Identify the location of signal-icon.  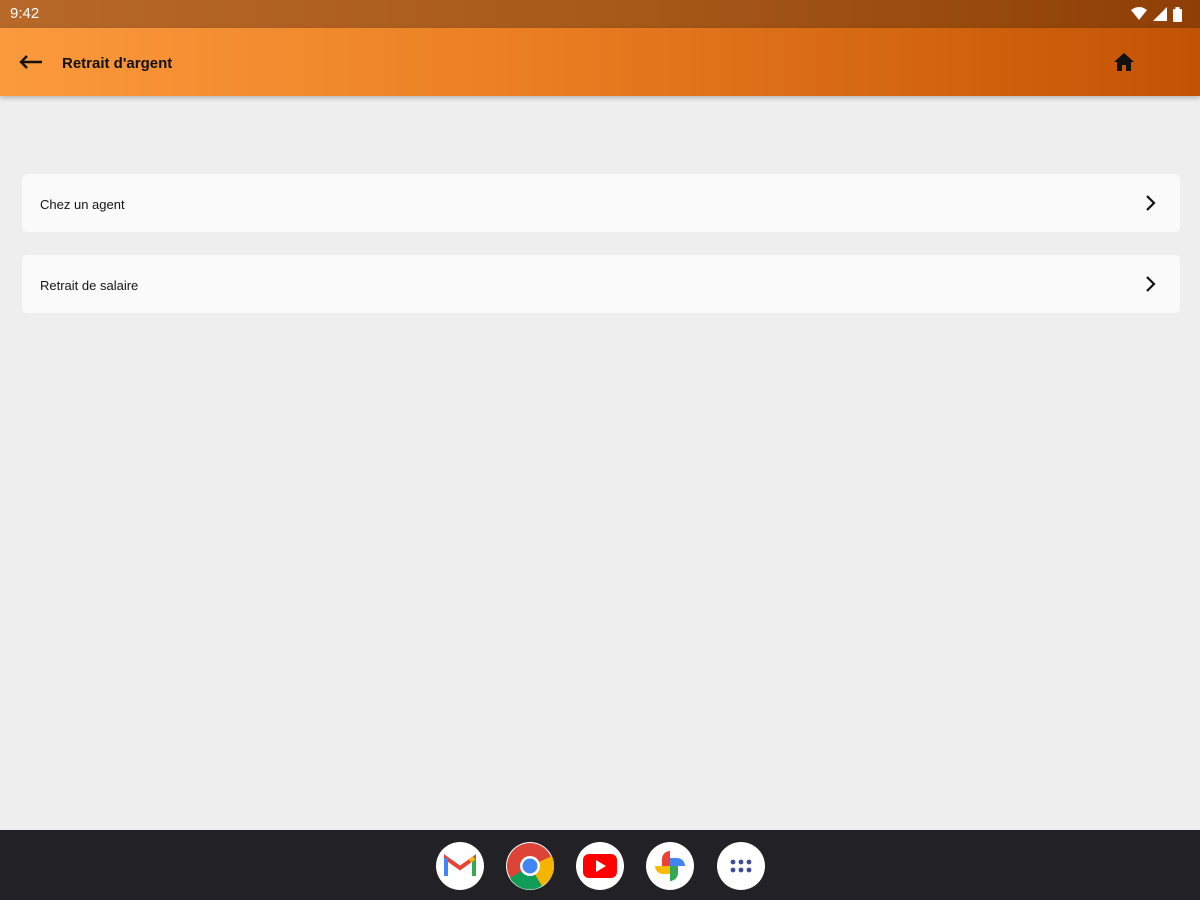
(1160, 14).